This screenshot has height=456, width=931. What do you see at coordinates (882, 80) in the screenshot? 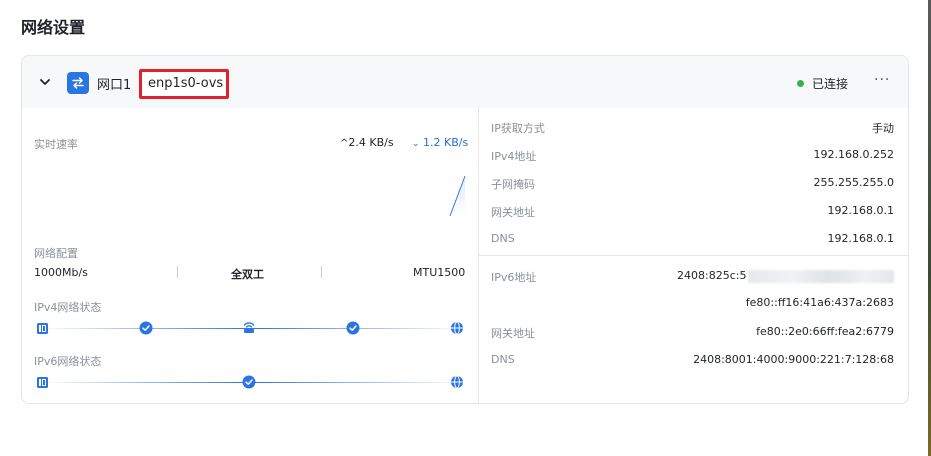
I see `more-options-button: ···` at bounding box center [882, 80].